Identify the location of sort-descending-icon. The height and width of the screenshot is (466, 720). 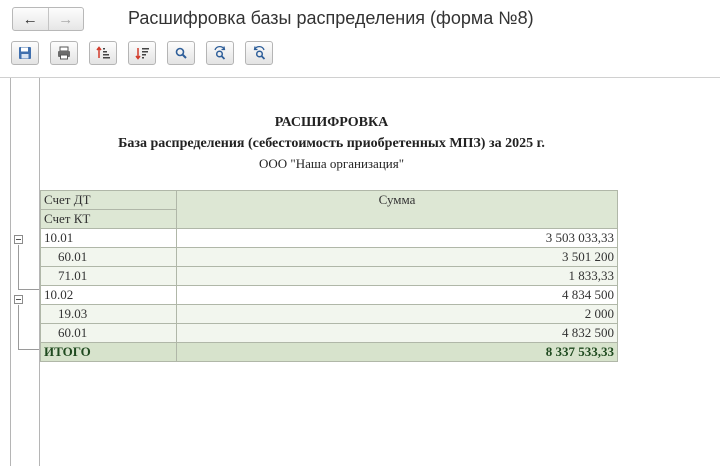
(142, 54).